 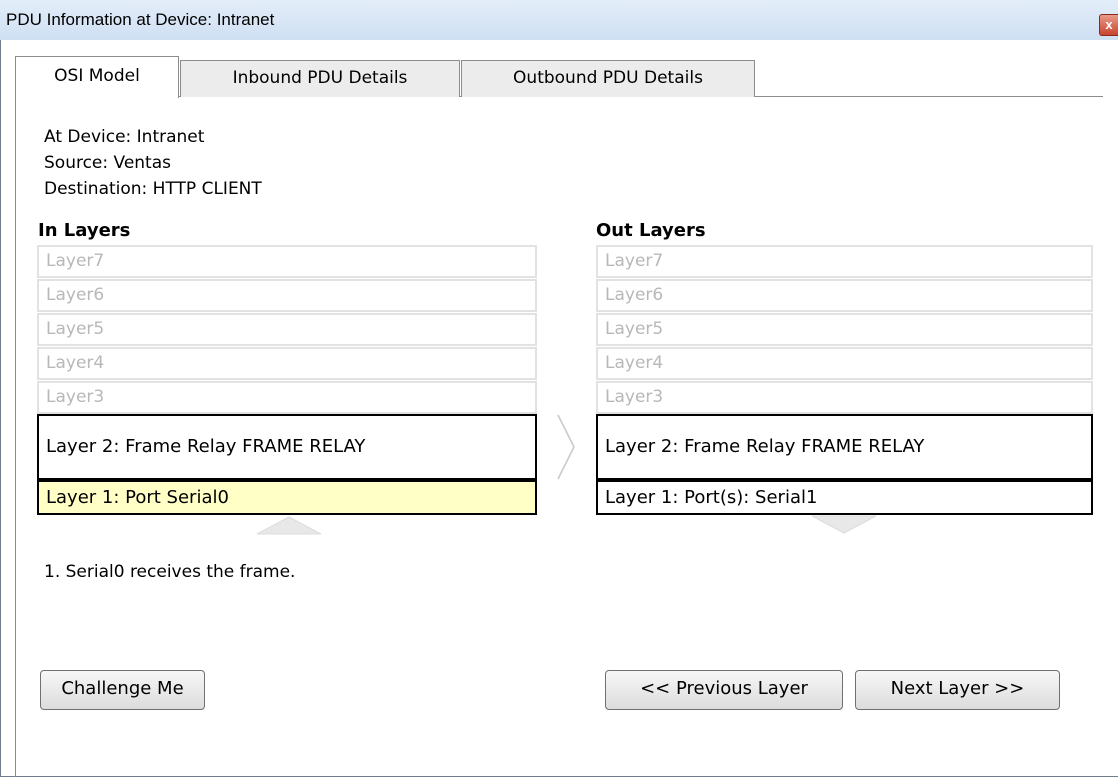 What do you see at coordinates (287, 363) in the screenshot?
I see `in-layer-4: Layer4` at bounding box center [287, 363].